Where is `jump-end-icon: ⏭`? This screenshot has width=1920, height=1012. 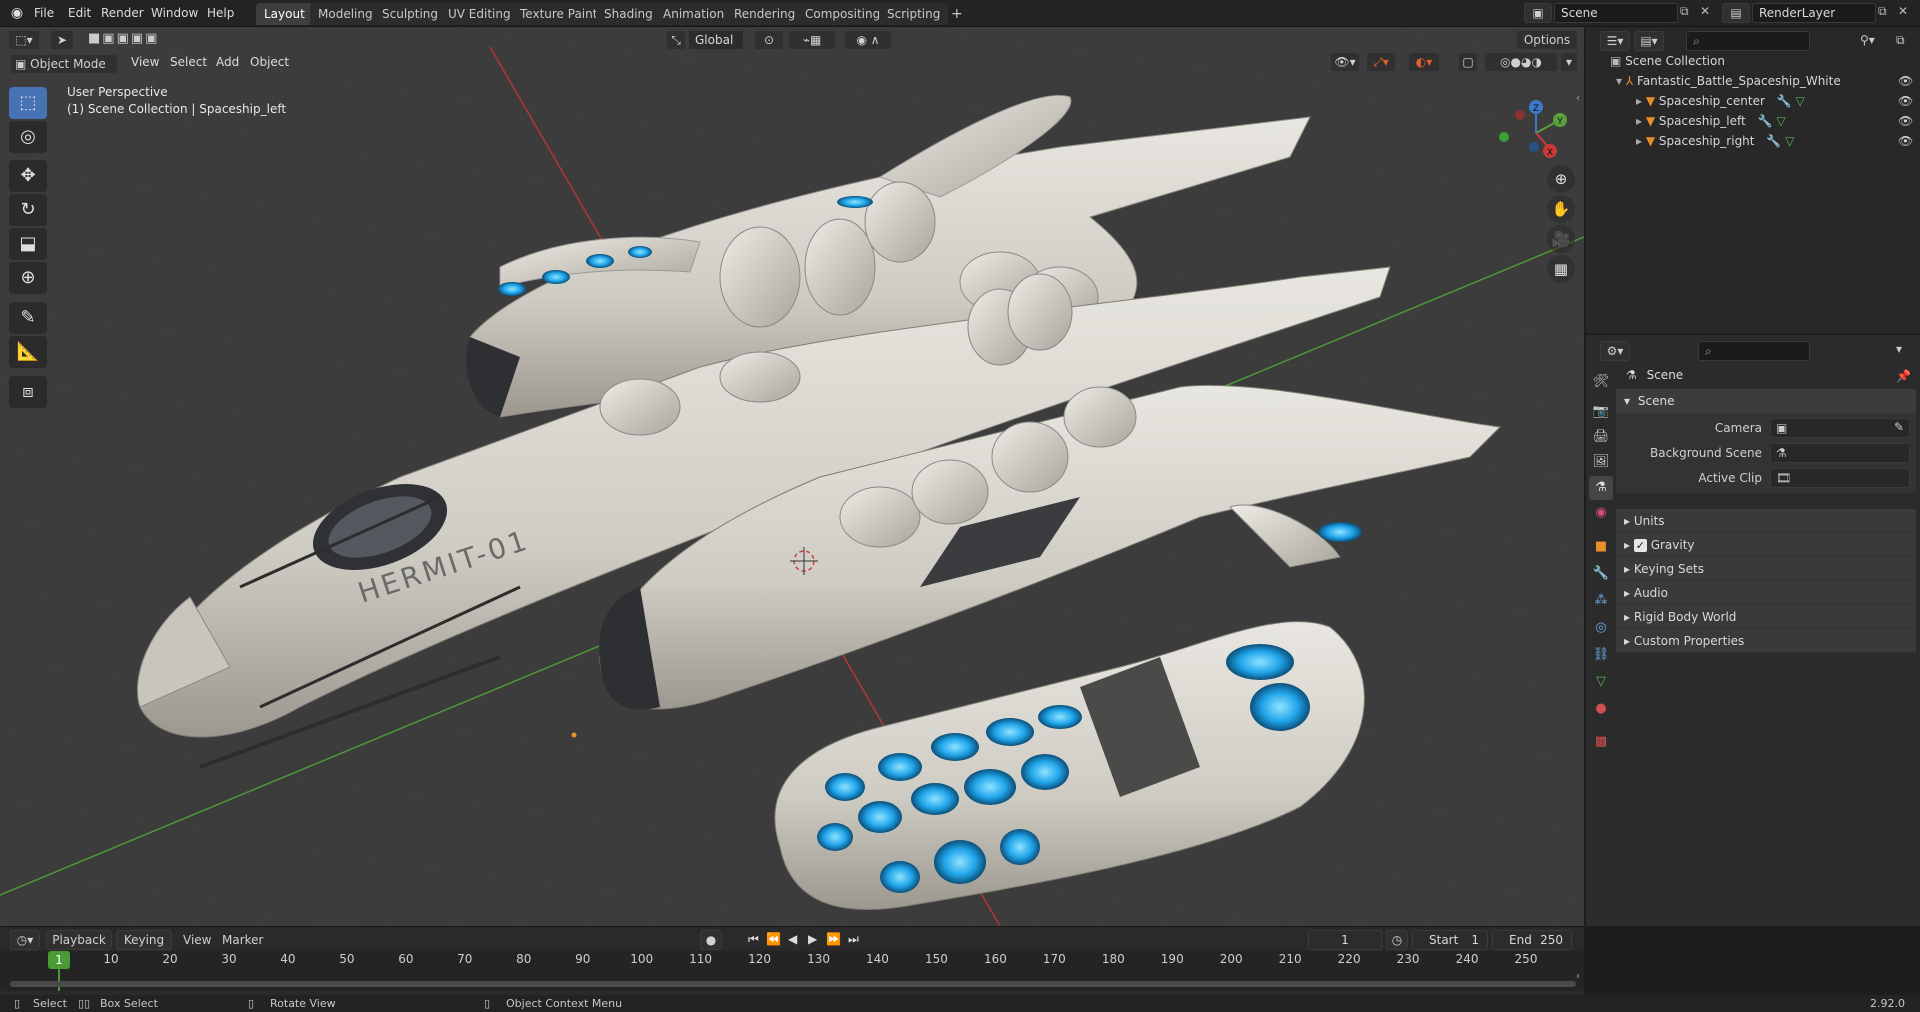 jump-end-icon: ⏭ is located at coordinates (853, 939).